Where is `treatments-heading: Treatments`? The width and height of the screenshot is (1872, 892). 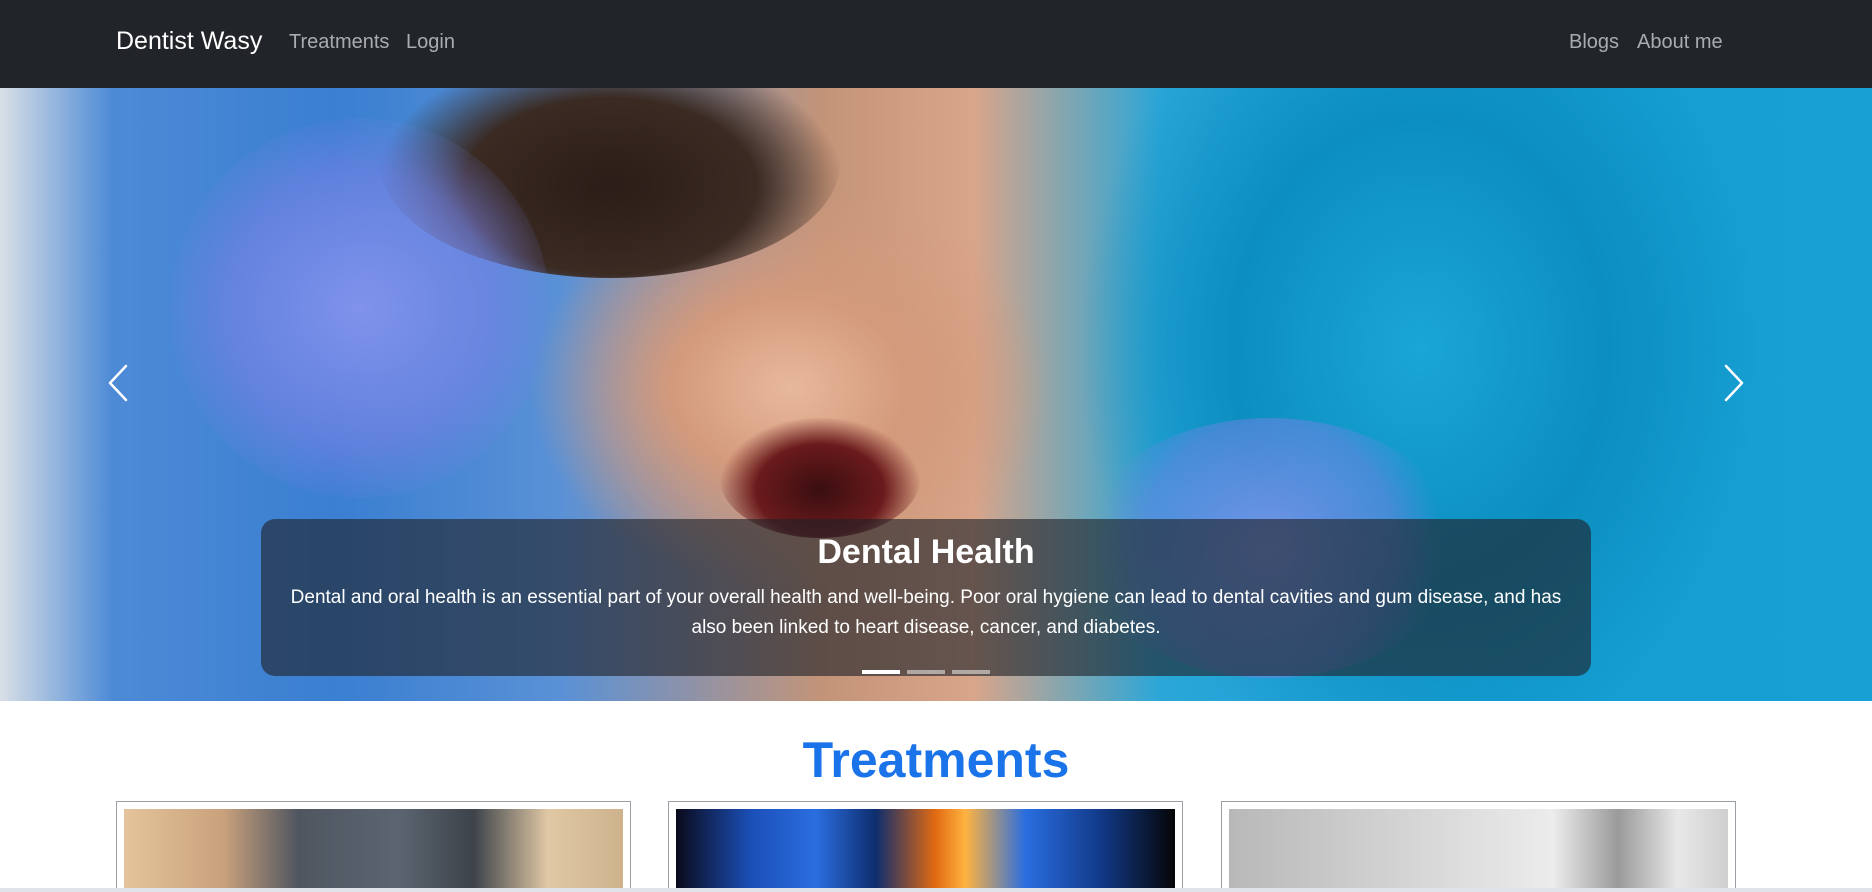 treatments-heading: Treatments is located at coordinates (936, 760).